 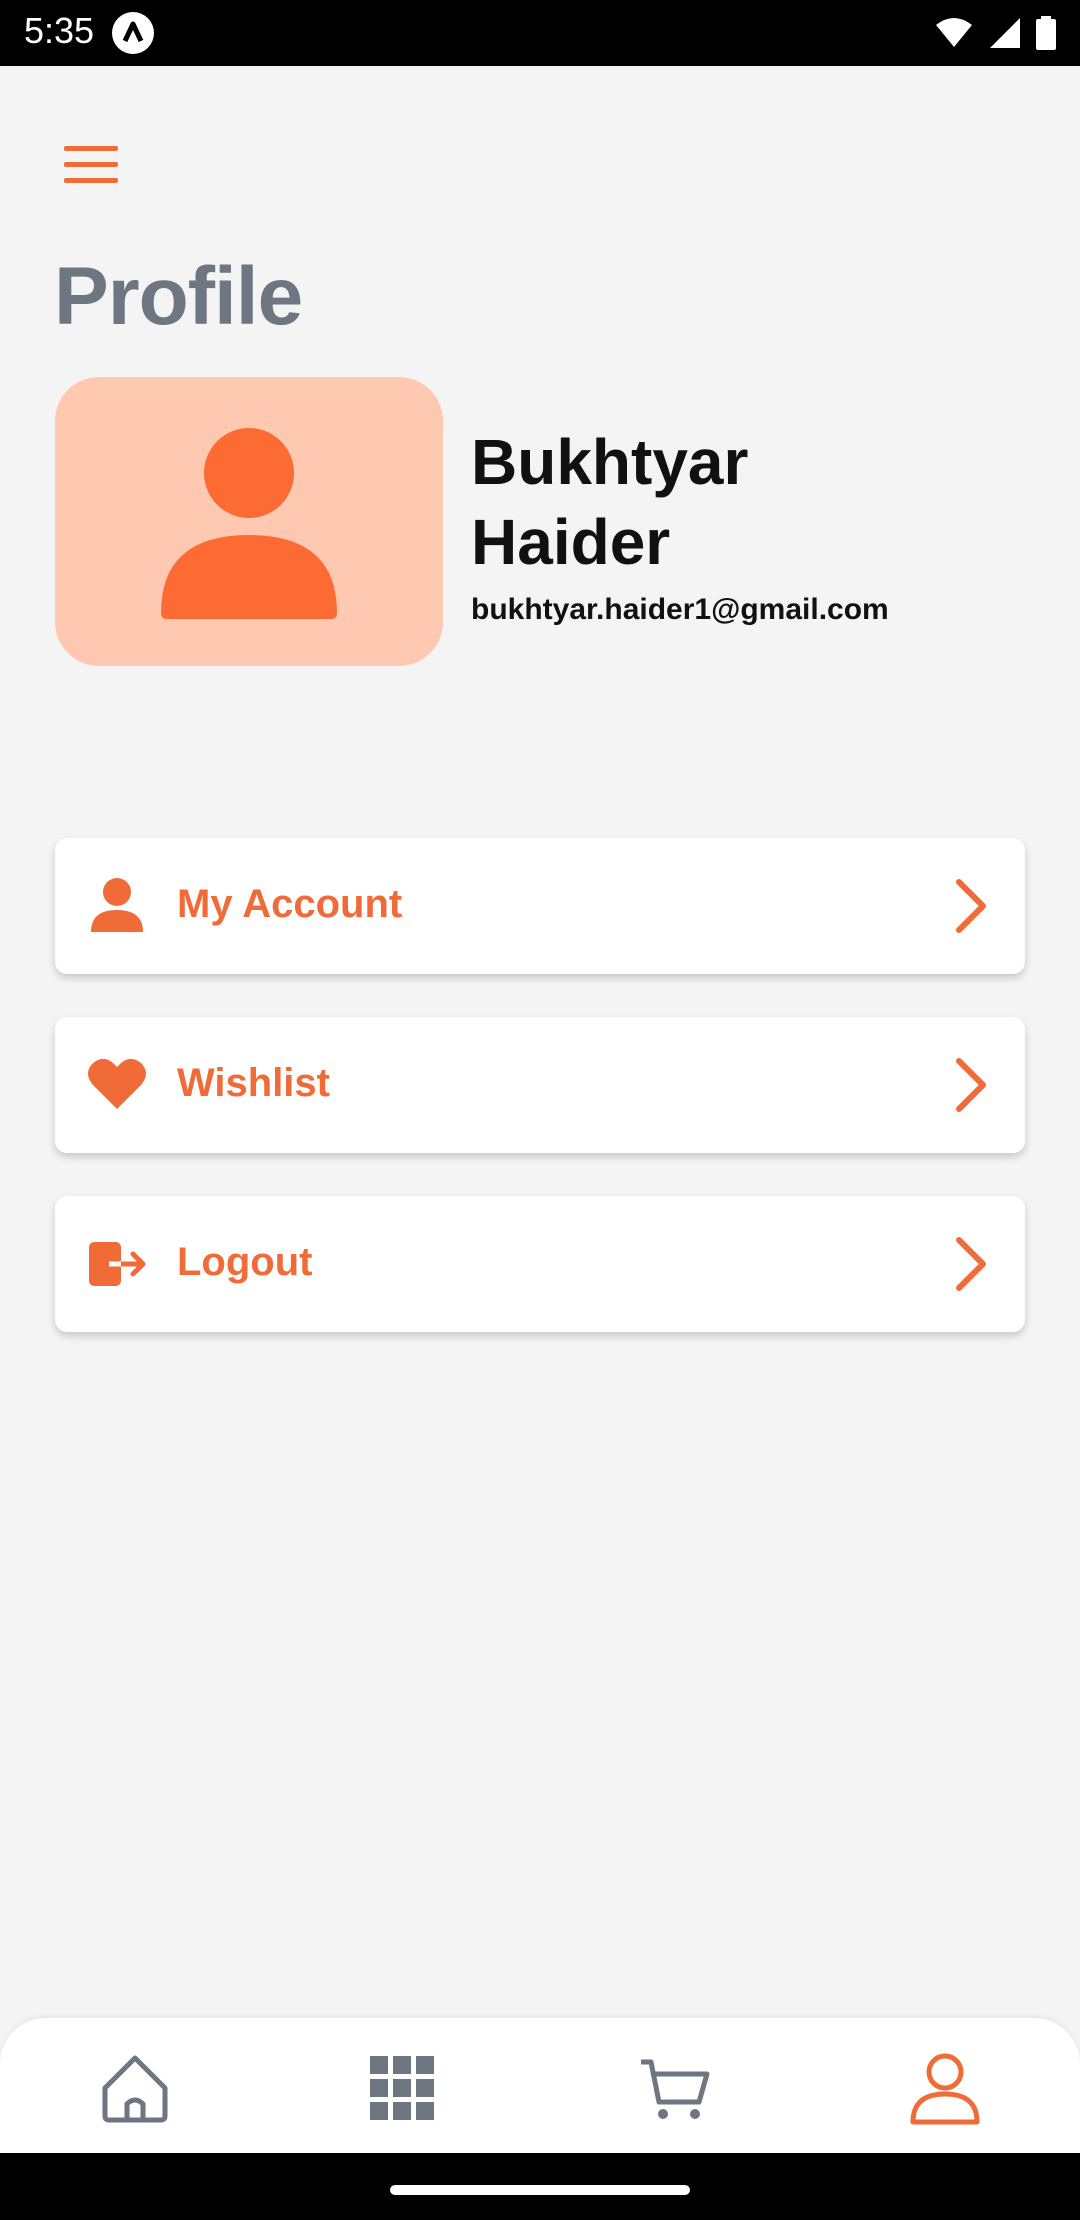 What do you see at coordinates (540, 906) in the screenshot?
I see `menu-item-my-account: My Account` at bounding box center [540, 906].